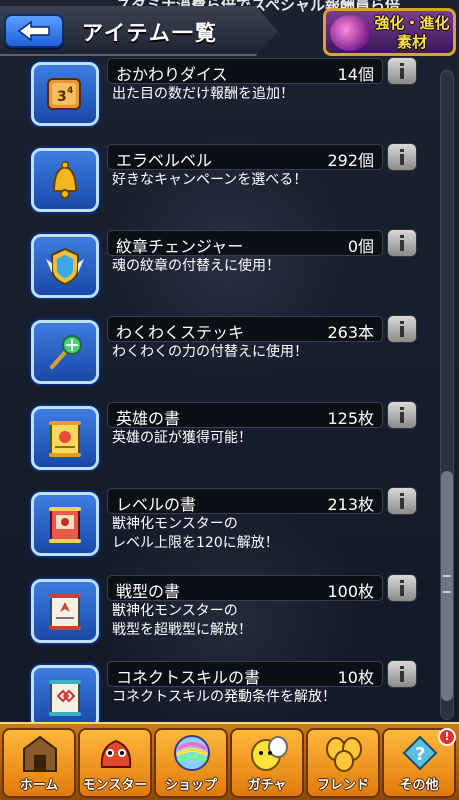 This screenshot has height=800, width=459. Describe the element at coordinates (182, 620) in the screenshot. I see `item-description: 獣神化モンスターの 戦型を超戦型に解放！` at that location.